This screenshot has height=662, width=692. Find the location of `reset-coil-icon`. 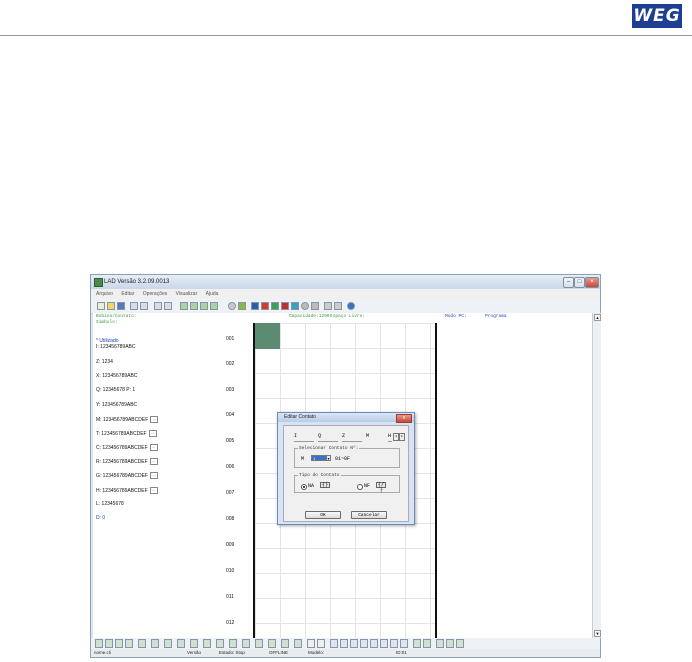

reset-coil-icon is located at coordinates (168, 643).